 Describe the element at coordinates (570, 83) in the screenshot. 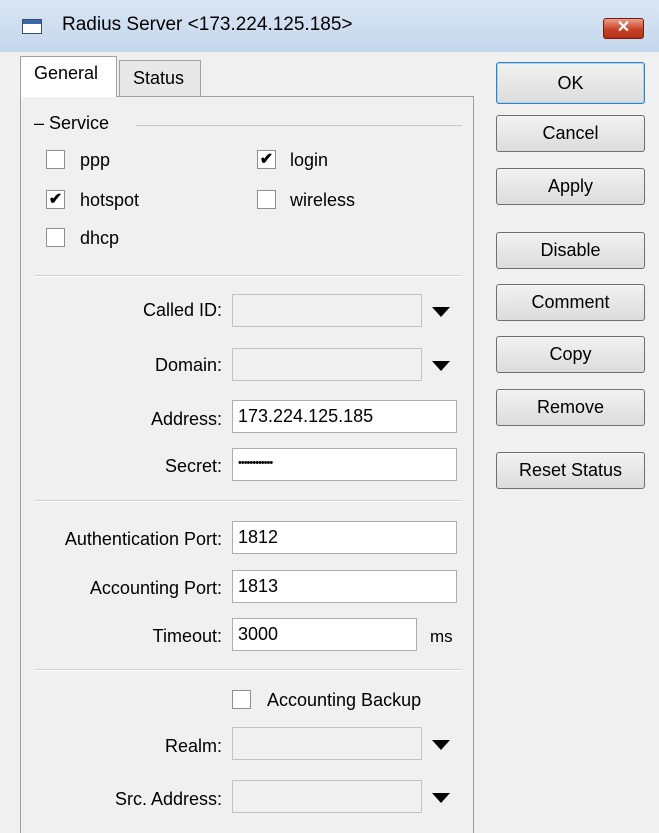

I see `ok-button: OK` at that location.